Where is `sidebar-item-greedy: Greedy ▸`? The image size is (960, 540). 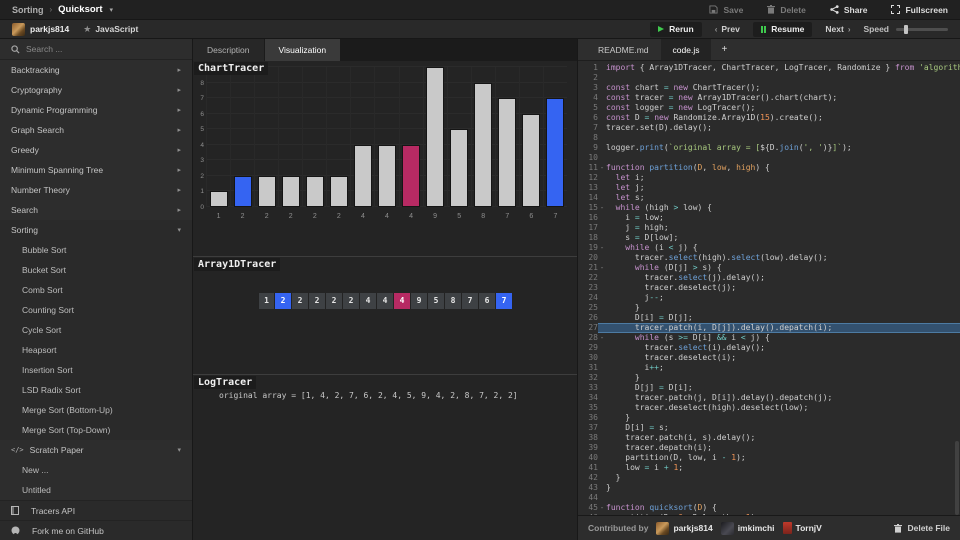 sidebar-item-greedy: Greedy ▸ is located at coordinates (96, 150).